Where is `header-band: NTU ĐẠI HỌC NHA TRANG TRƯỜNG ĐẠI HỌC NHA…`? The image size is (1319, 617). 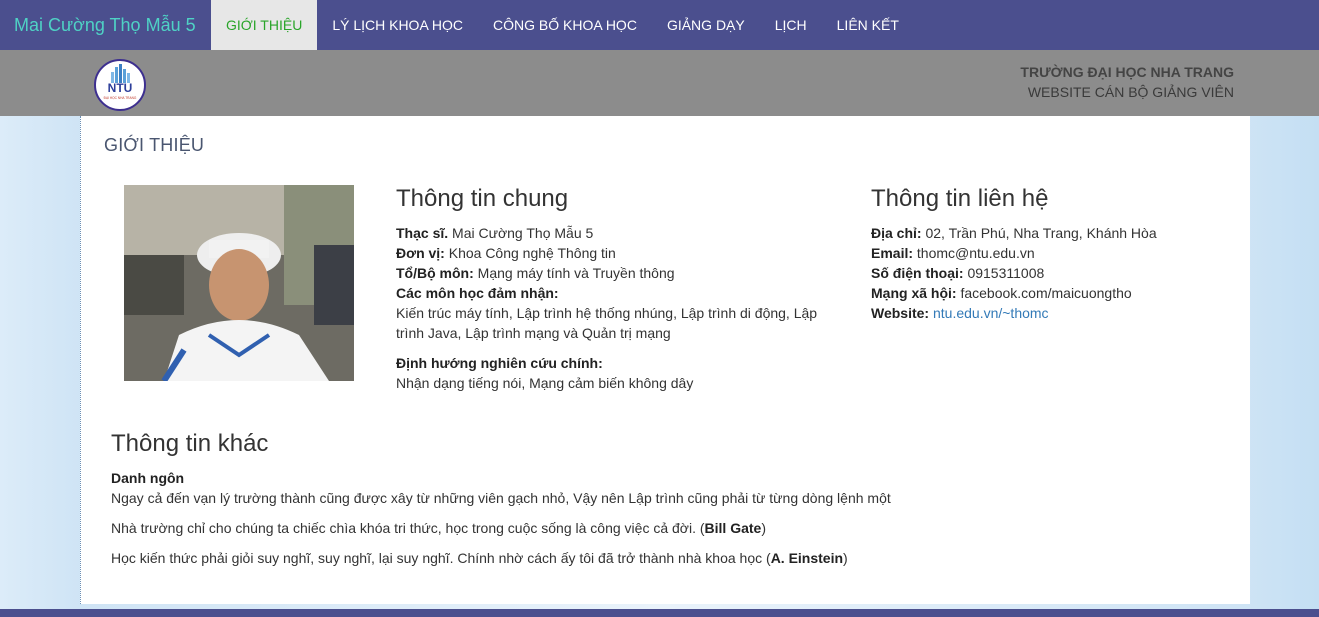
header-band: NTU ĐẠI HỌC NHA TRANG TRƯỜNG ĐẠI HỌC NHA… is located at coordinates (659, 83).